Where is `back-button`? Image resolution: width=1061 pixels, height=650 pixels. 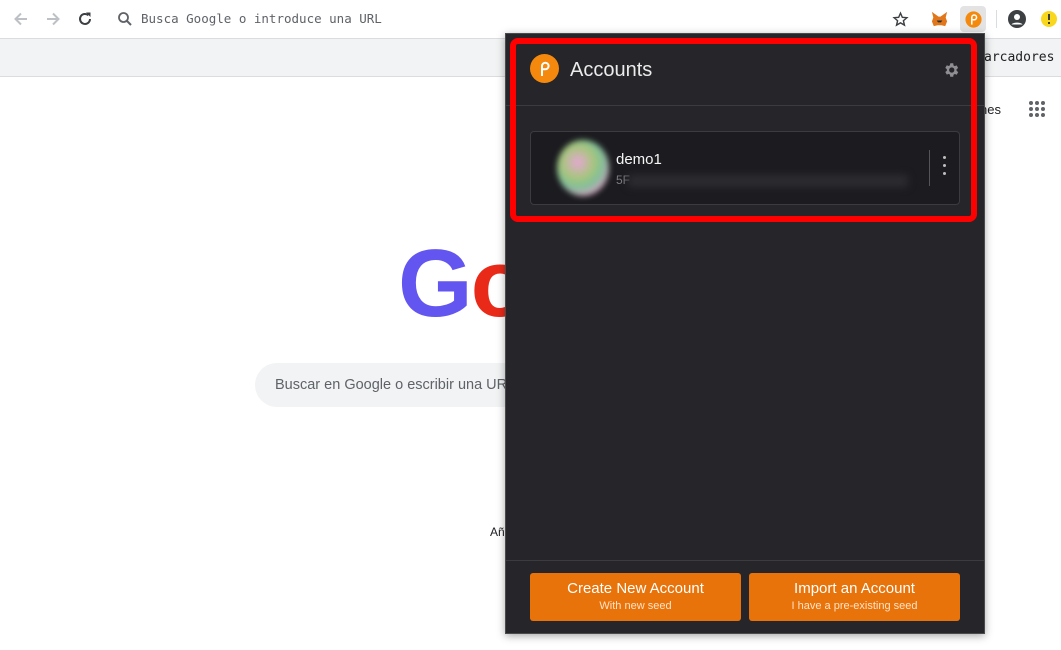
back-button is located at coordinates (21, 19).